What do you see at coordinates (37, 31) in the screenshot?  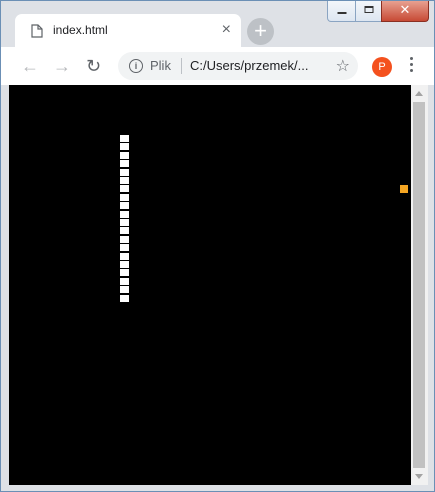 I see `page-icon` at bounding box center [37, 31].